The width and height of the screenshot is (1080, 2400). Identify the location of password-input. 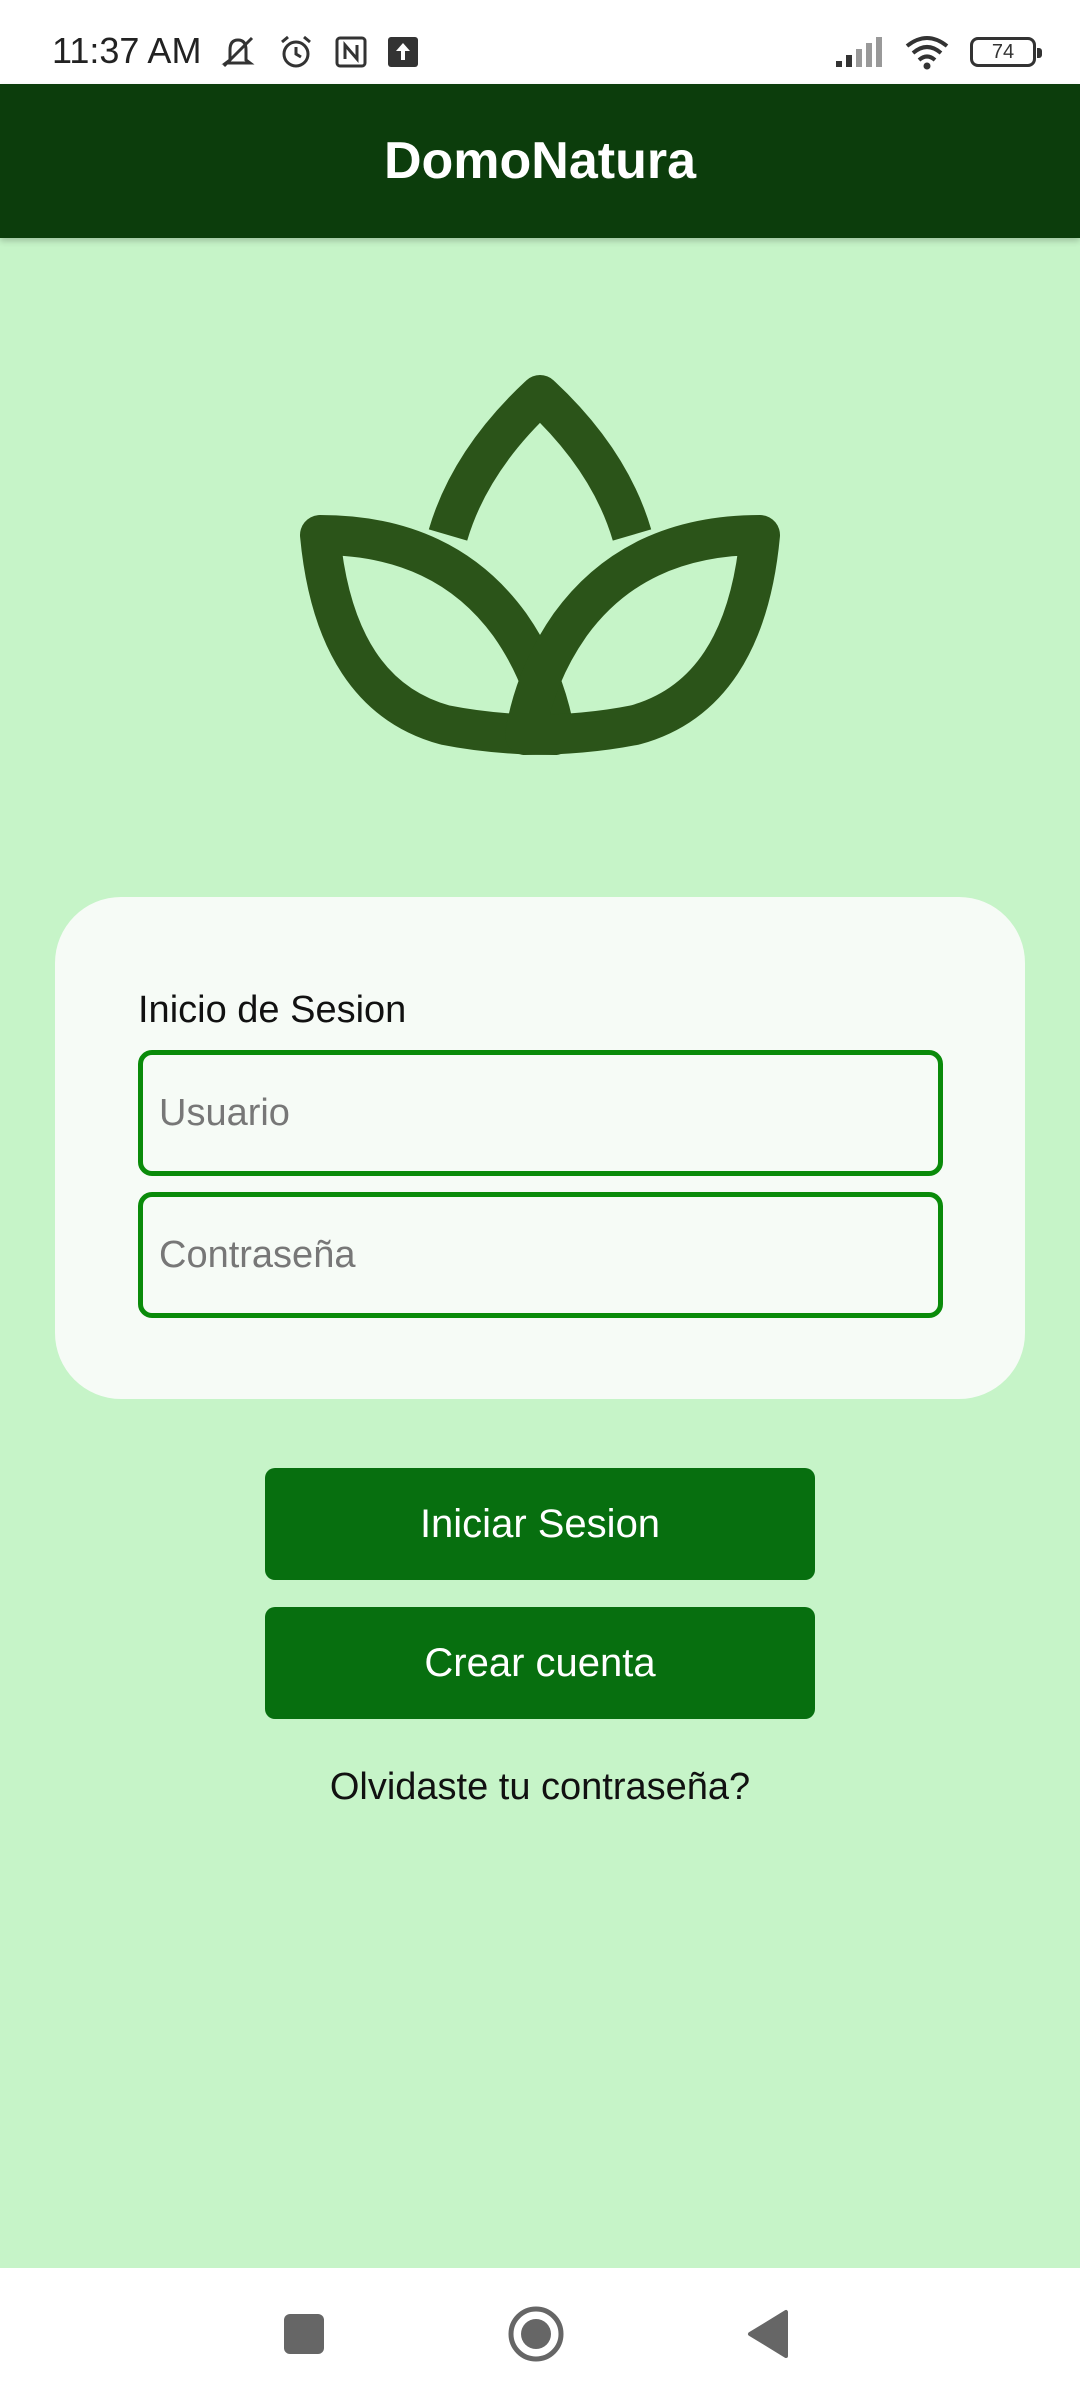
(540, 1255).